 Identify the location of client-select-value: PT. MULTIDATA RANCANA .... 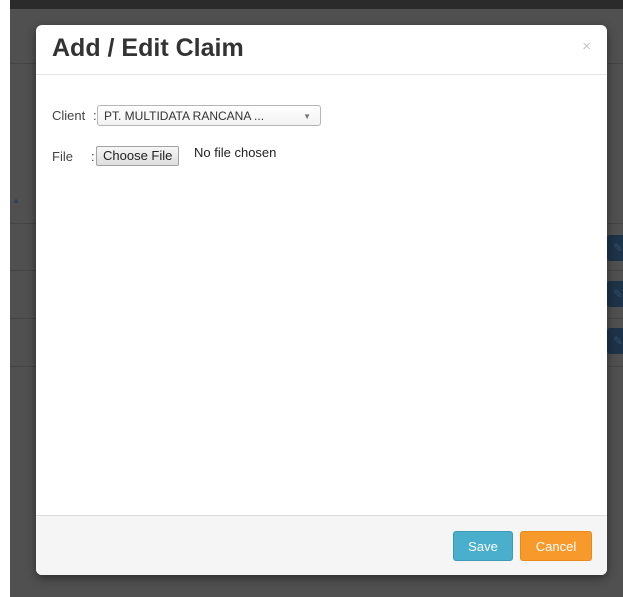
(184, 116).